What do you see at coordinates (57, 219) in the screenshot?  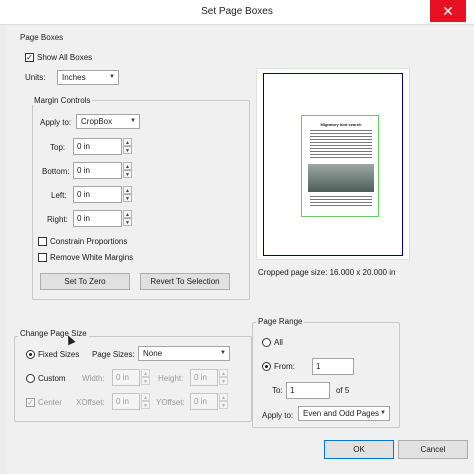 I see `right-label: Right:` at bounding box center [57, 219].